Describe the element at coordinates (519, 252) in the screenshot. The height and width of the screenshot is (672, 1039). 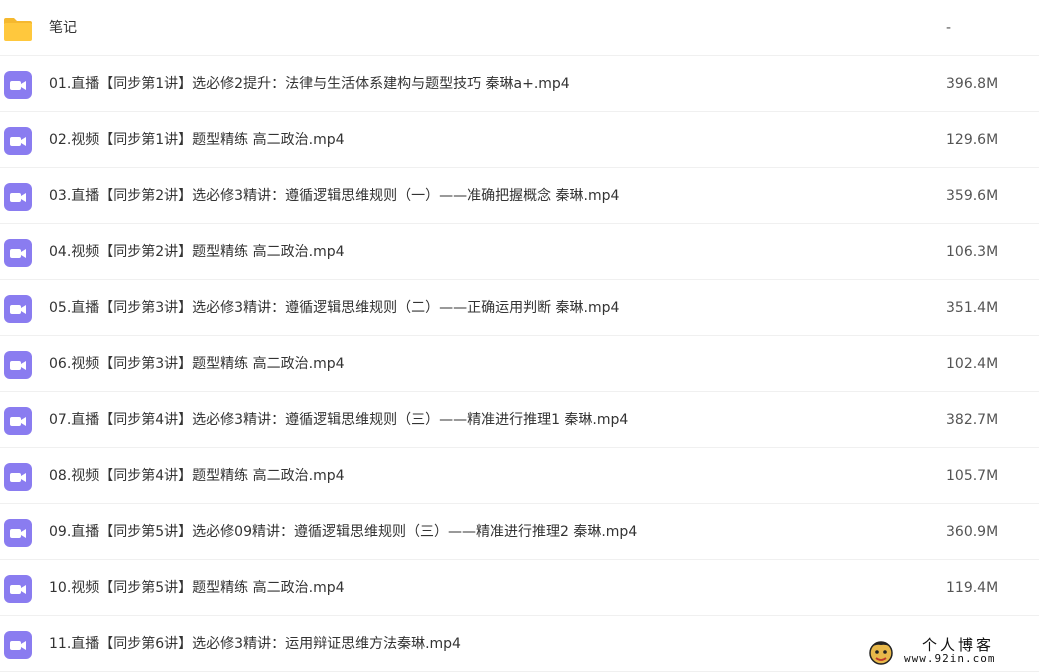
I see `list-item-video: 04.视频【同步第2讲】题型精练 高二政治.mp4 106.3M` at that location.